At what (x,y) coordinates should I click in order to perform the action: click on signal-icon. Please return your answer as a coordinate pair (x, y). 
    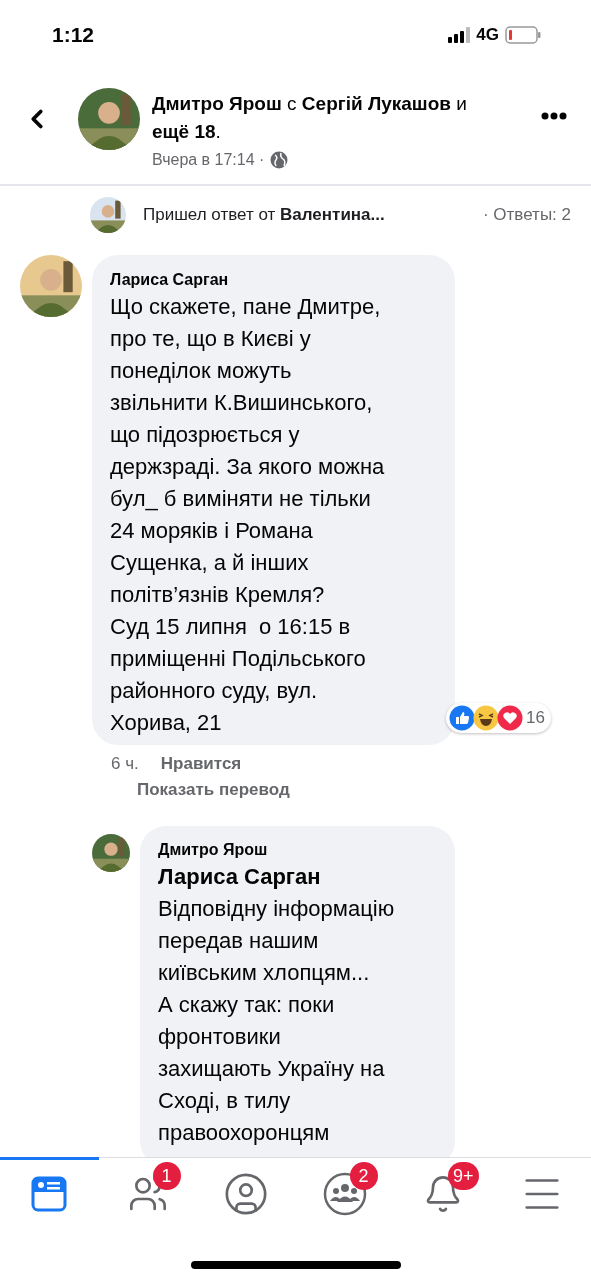
    Looking at the image, I should click on (459, 35).